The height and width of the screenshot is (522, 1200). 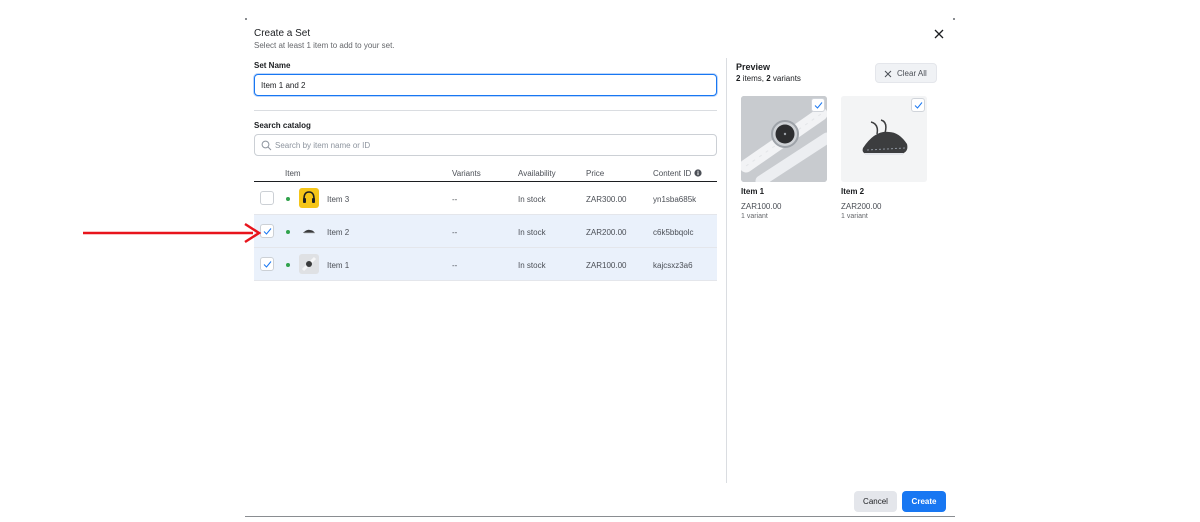 I want to click on item-content-id: c6k5bbqolc, so click(x=673, y=232).